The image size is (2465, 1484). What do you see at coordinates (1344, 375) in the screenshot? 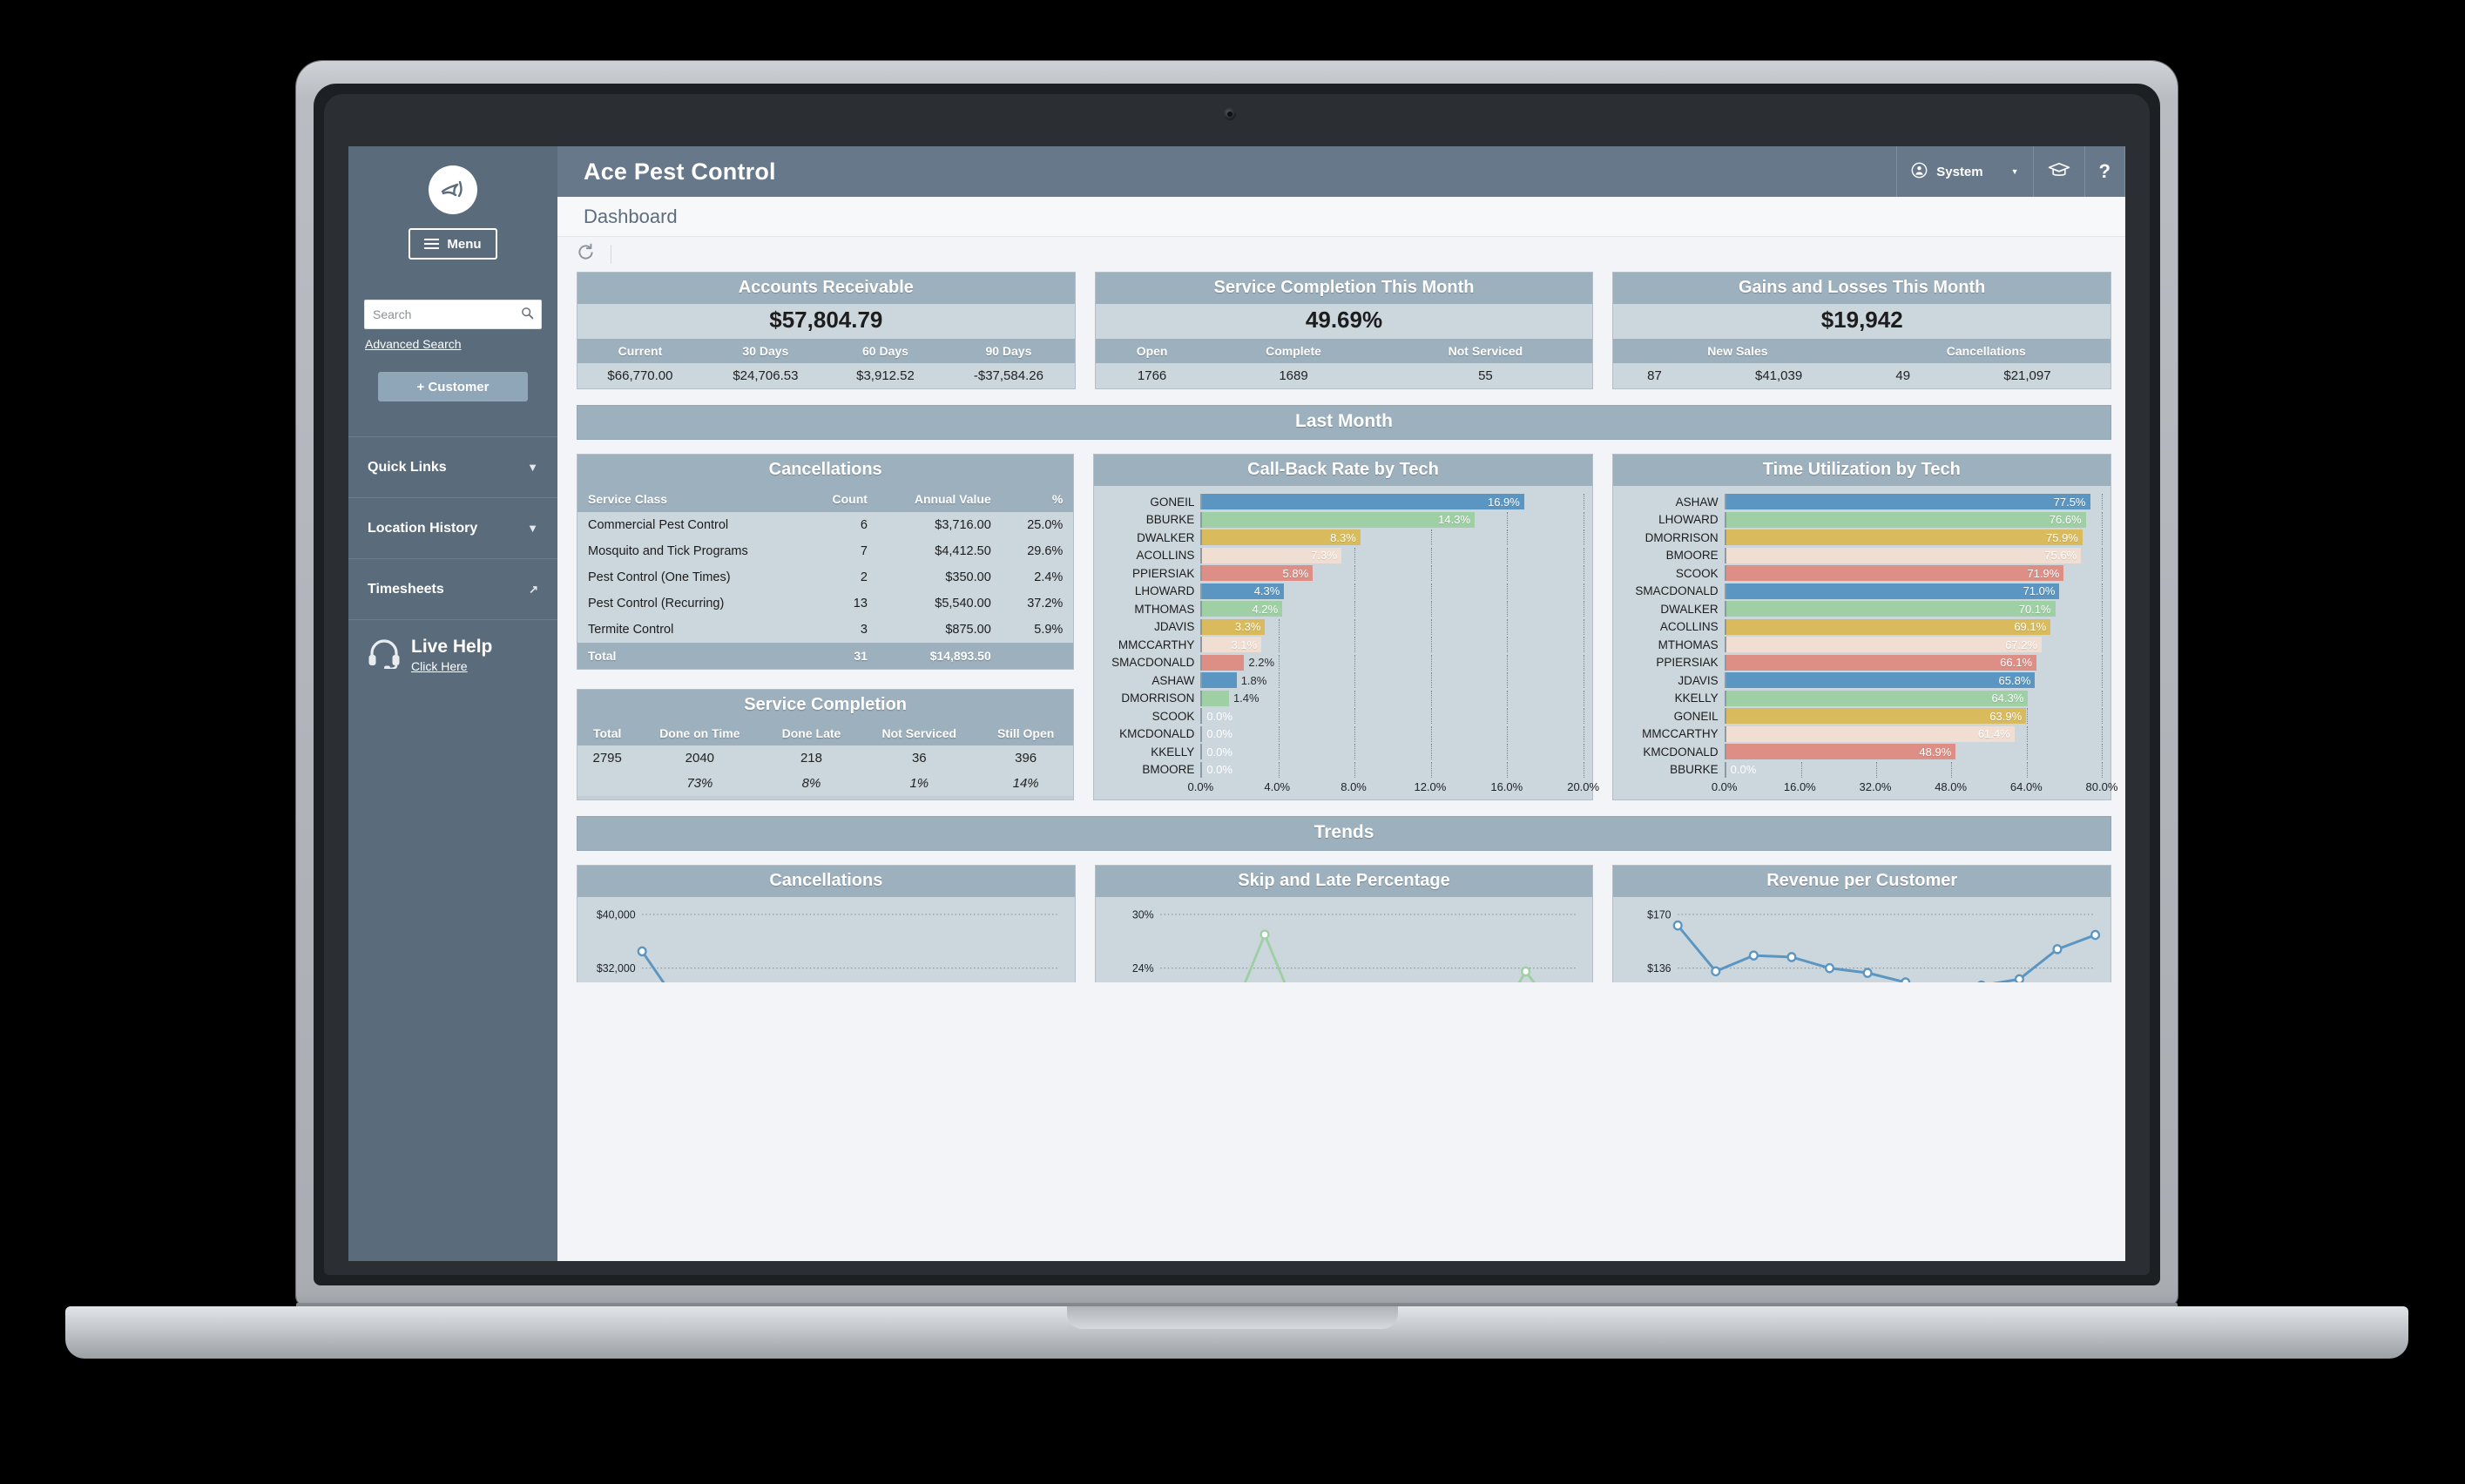
I see `table-row: 1766 1689 55` at bounding box center [1344, 375].